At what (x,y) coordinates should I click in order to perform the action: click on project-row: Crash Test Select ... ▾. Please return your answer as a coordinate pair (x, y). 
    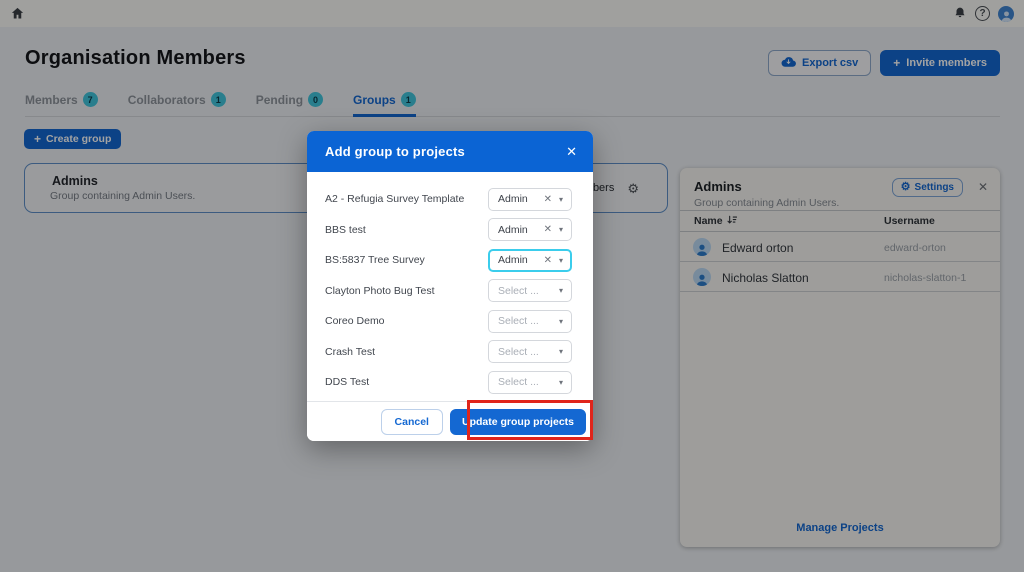
    Looking at the image, I should click on (450, 352).